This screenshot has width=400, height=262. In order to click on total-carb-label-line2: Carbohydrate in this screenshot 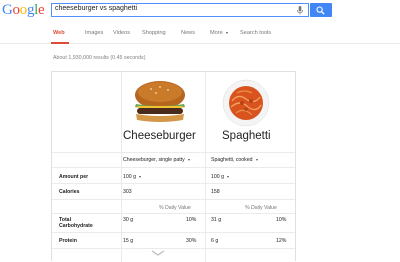, I will do `click(76, 226)`.